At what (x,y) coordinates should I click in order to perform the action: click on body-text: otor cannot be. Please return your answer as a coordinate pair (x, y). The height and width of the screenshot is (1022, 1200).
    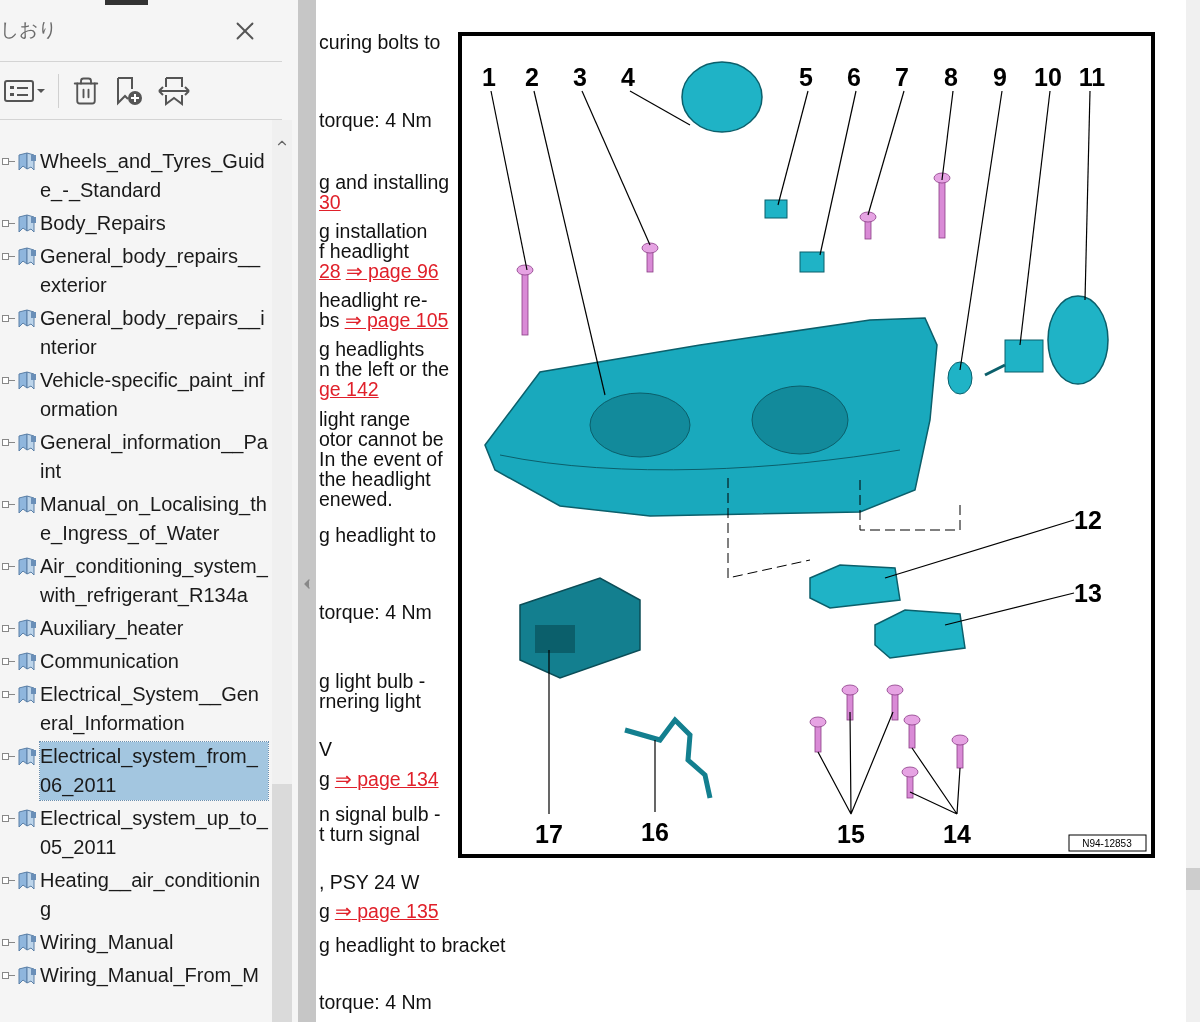
    Looking at the image, I should click on (381, 439).